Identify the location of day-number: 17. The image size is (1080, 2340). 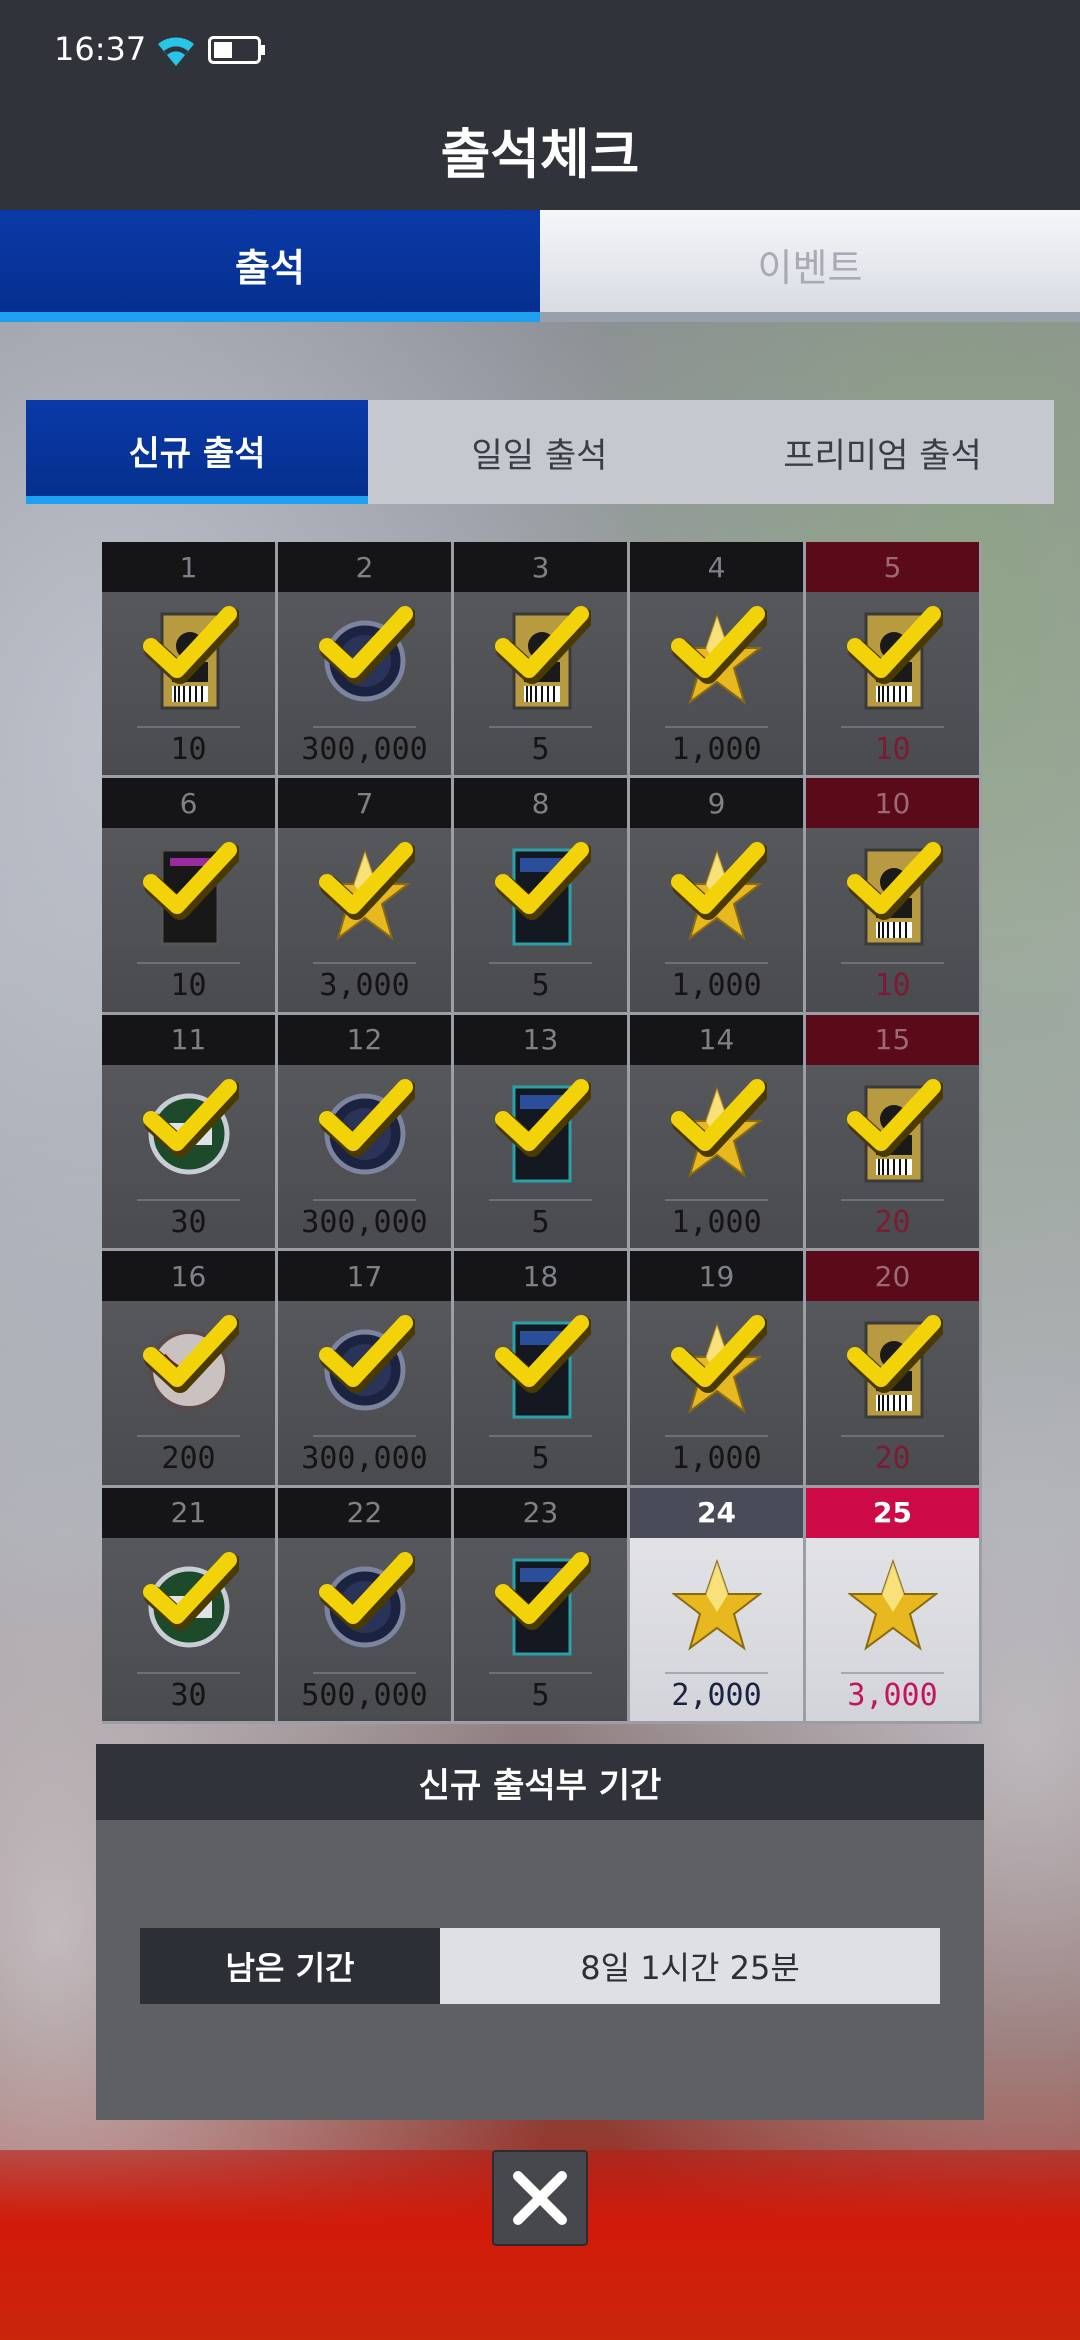
(364, 1276).